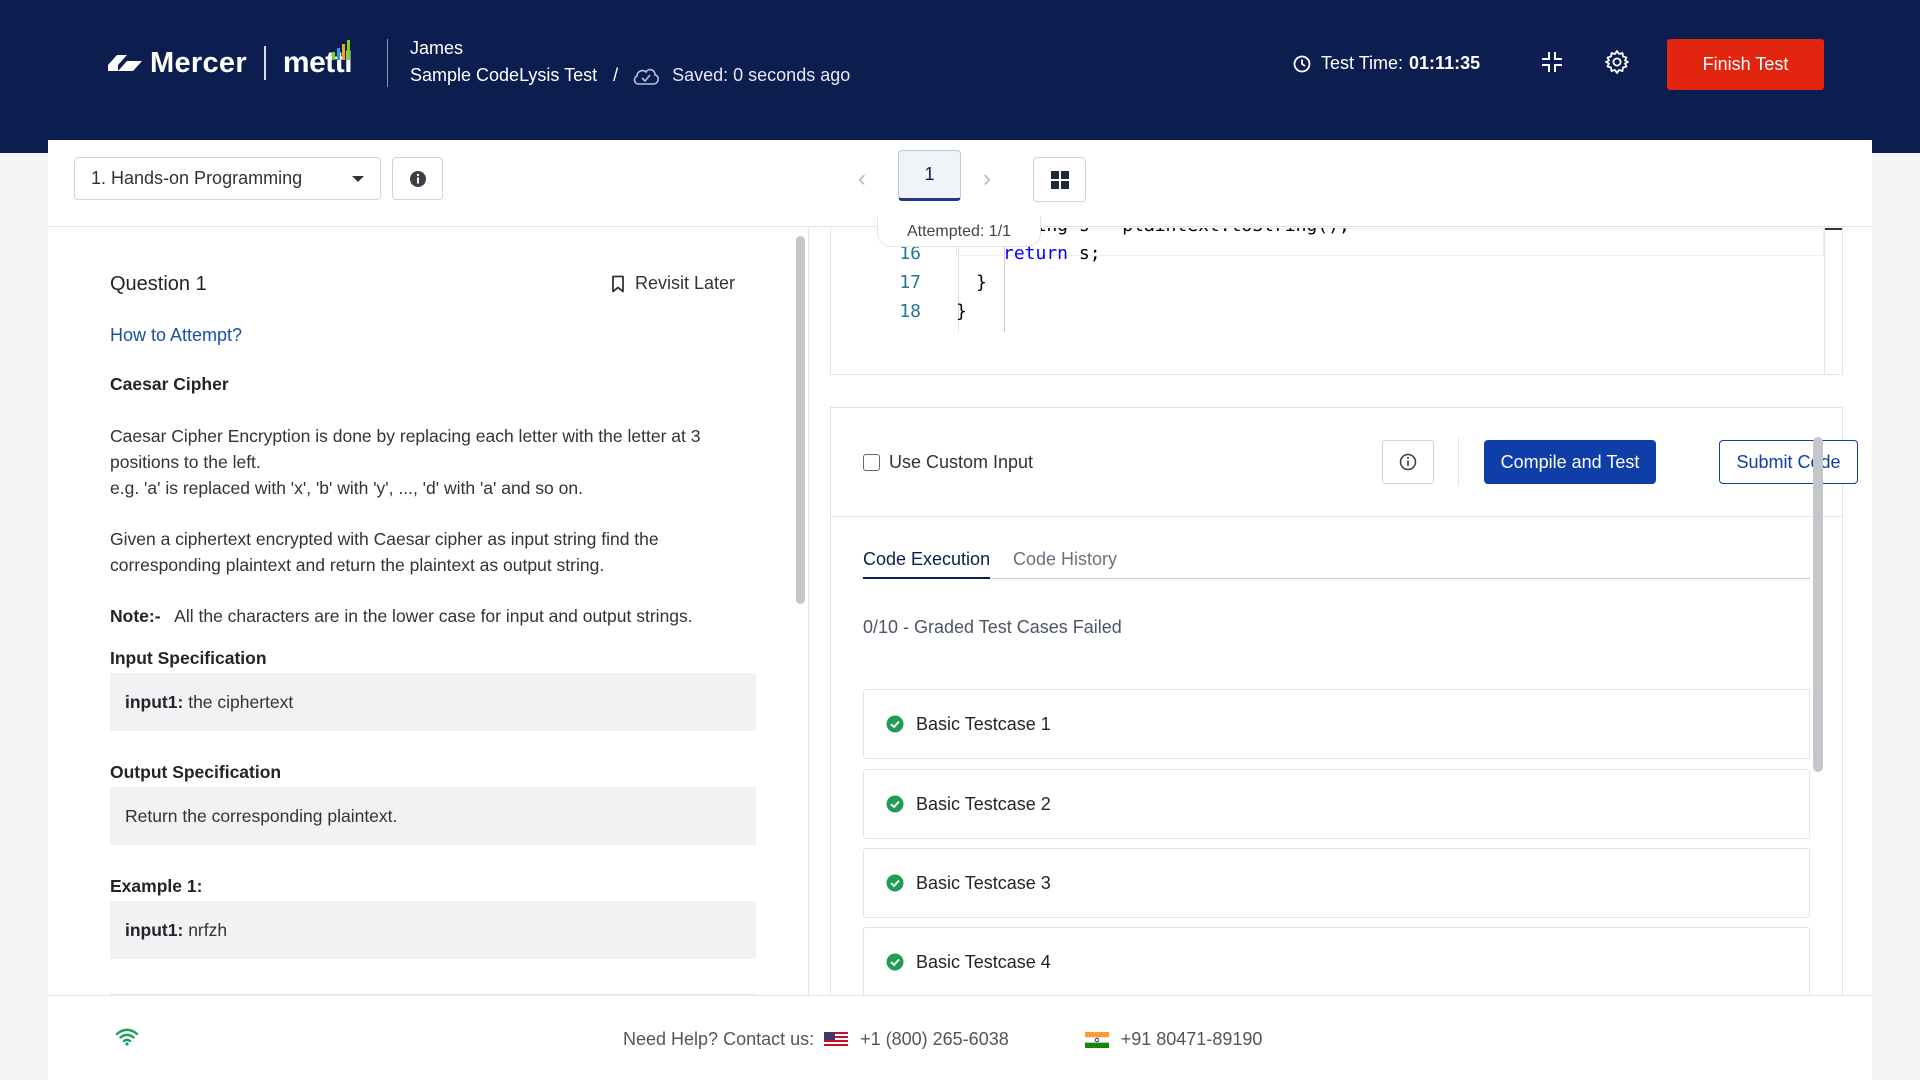 Image resolution: width=1920 pixels, height=1080 pixels. Describe the element at coordinates (1096, 1039) in the screenshot. I see `india-flag-icon` at that location.